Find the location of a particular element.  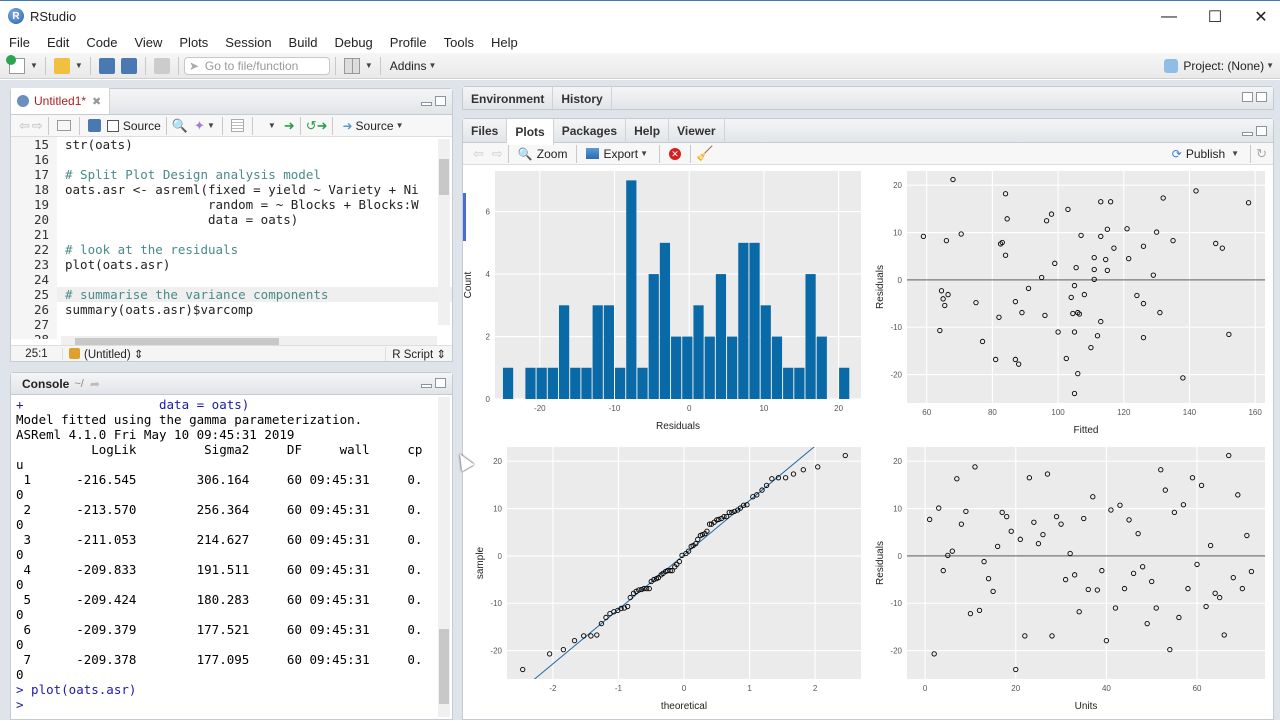

tab-viewer: Viewer is located at coordinates (697, 131).